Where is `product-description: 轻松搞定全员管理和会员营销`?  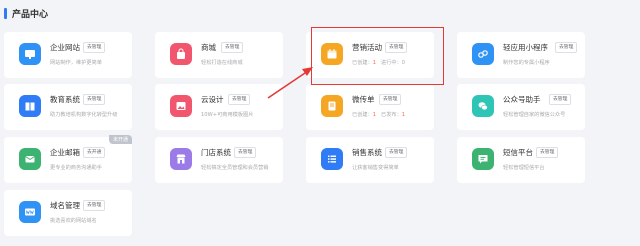 product-description: 轻松搞定全员管理和会员营销 is located at coordinates (235, 168).